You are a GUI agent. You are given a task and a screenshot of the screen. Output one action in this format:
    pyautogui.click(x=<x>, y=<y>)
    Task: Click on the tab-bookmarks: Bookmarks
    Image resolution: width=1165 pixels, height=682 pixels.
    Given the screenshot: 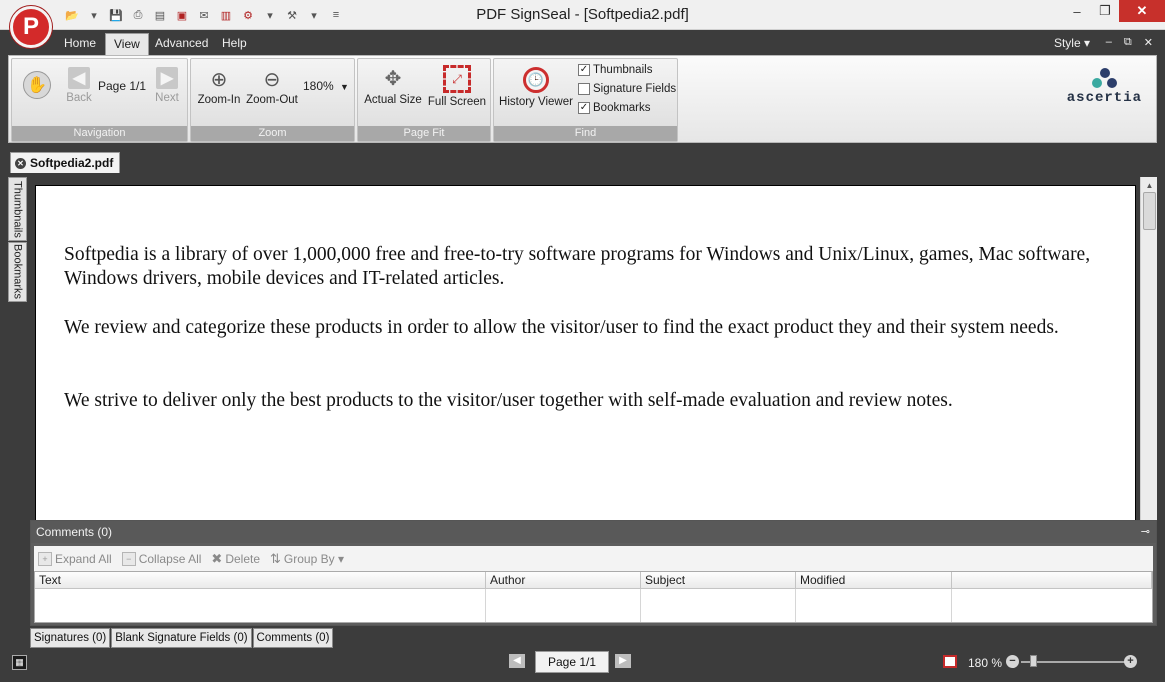 What is the action you would take?
    pyautogui.click(x=17, y=272)
    